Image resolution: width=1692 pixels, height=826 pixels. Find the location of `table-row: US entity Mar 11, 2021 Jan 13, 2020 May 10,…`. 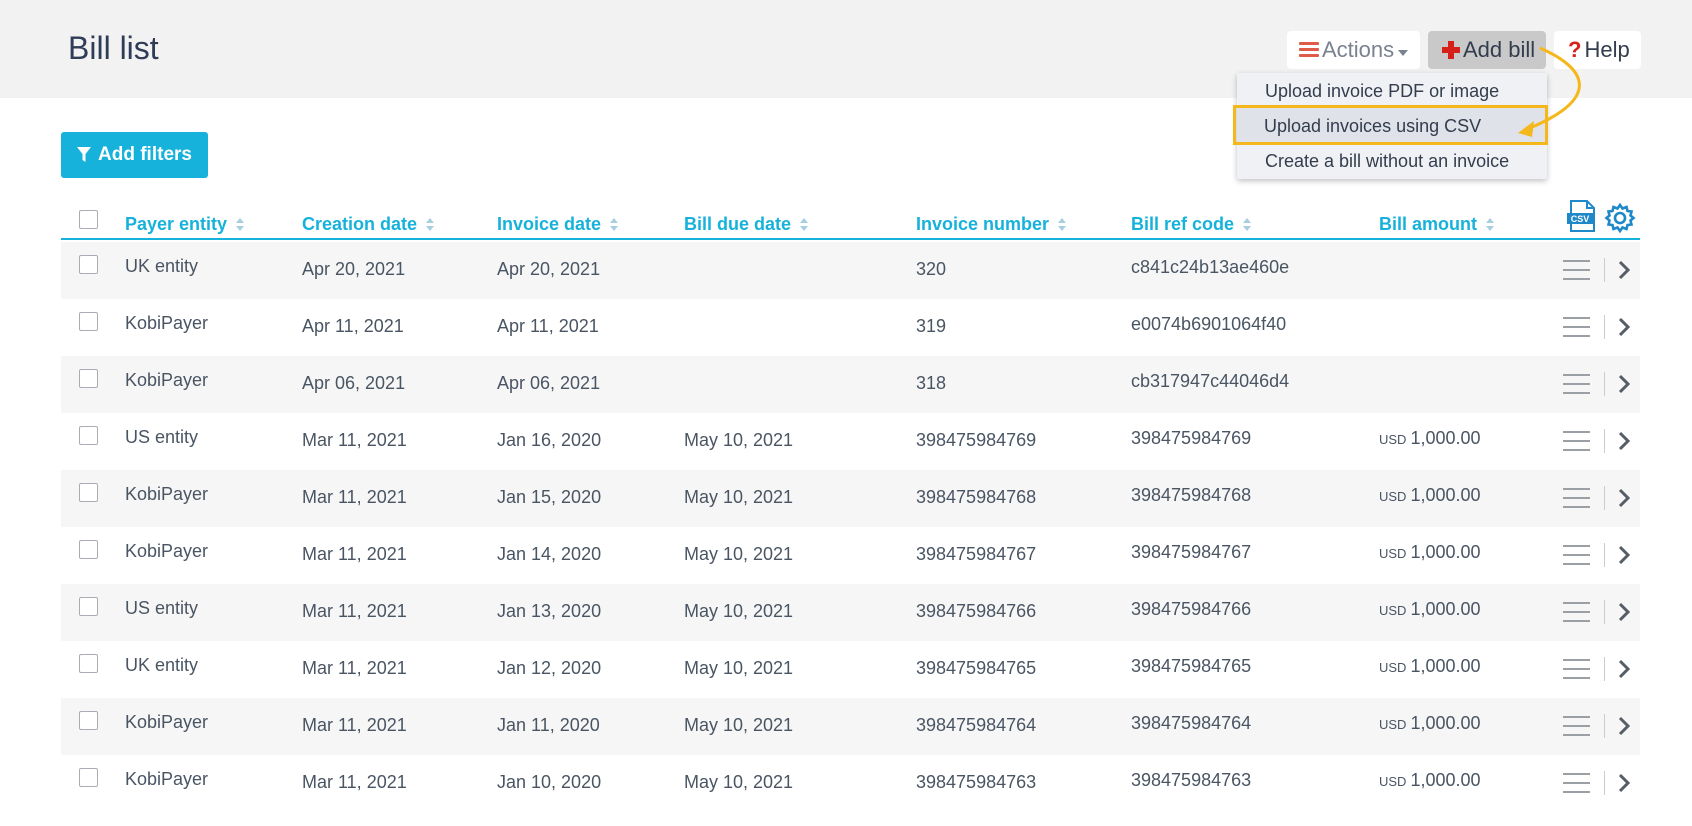

table-row: US entity Mar 11, 2021 Jan 13, 2020 May 10,… is located at coordinates (850, 612).